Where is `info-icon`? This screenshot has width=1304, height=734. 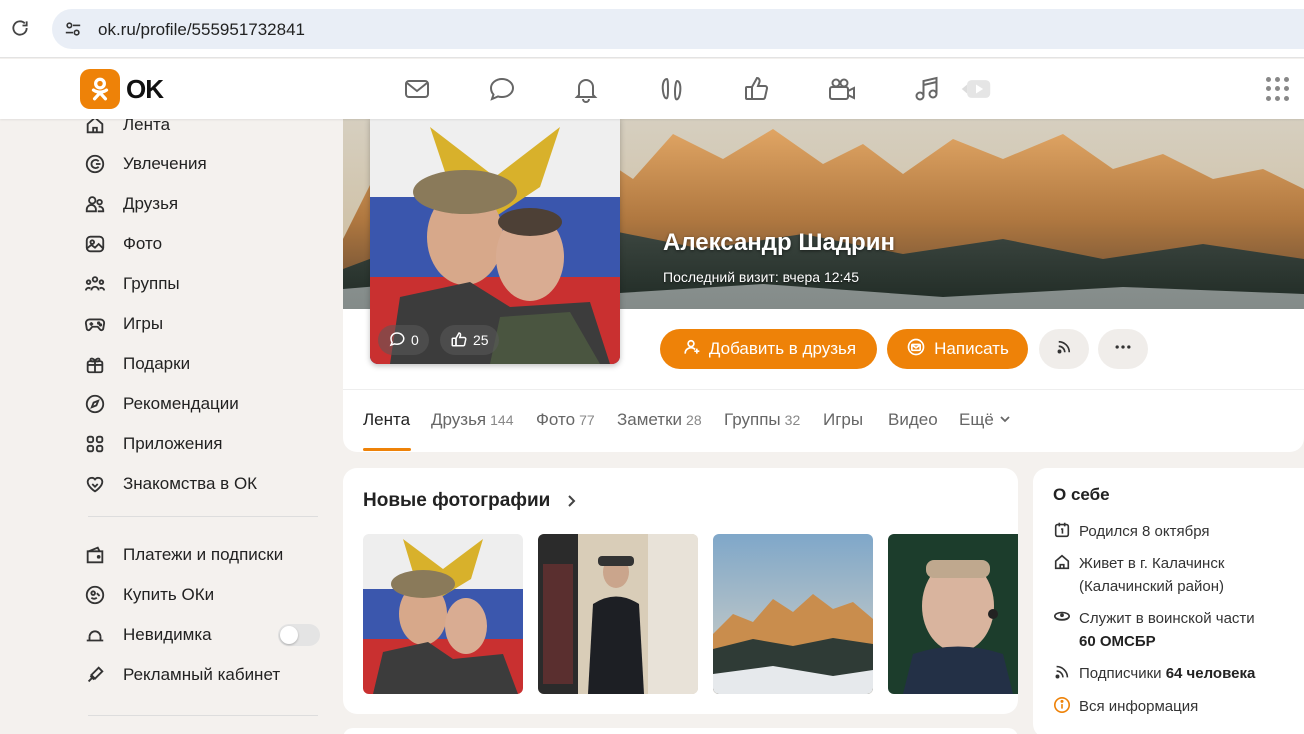 info-icon is located at coordinates (1066, 707).